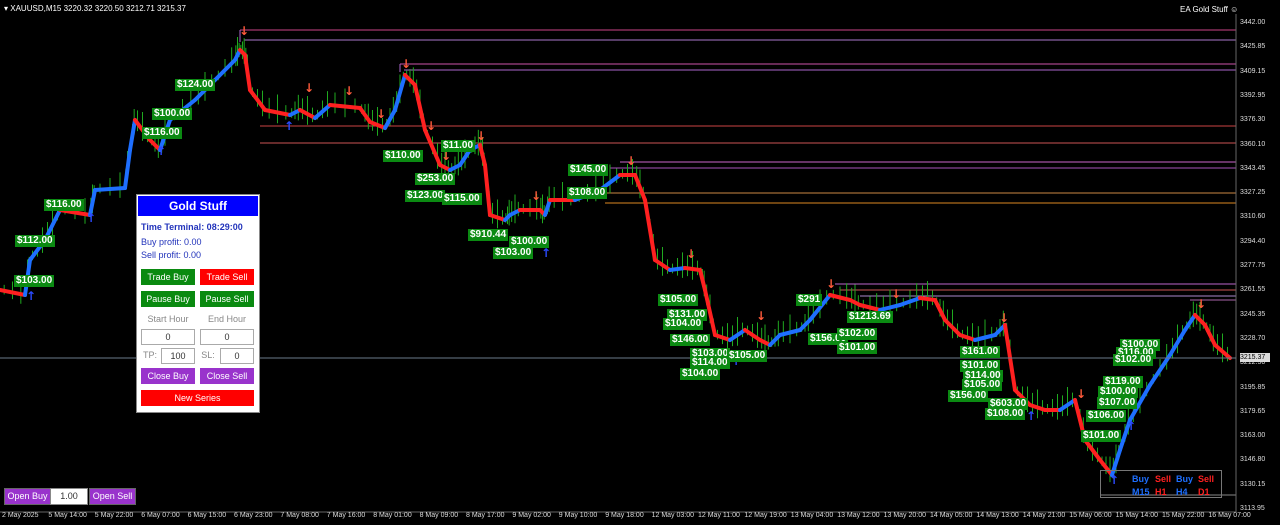 Image resolution: width=1280 pixels, height=525 pixels. I want to click on price-tick-label: 3310.60, so click(1253, 217).